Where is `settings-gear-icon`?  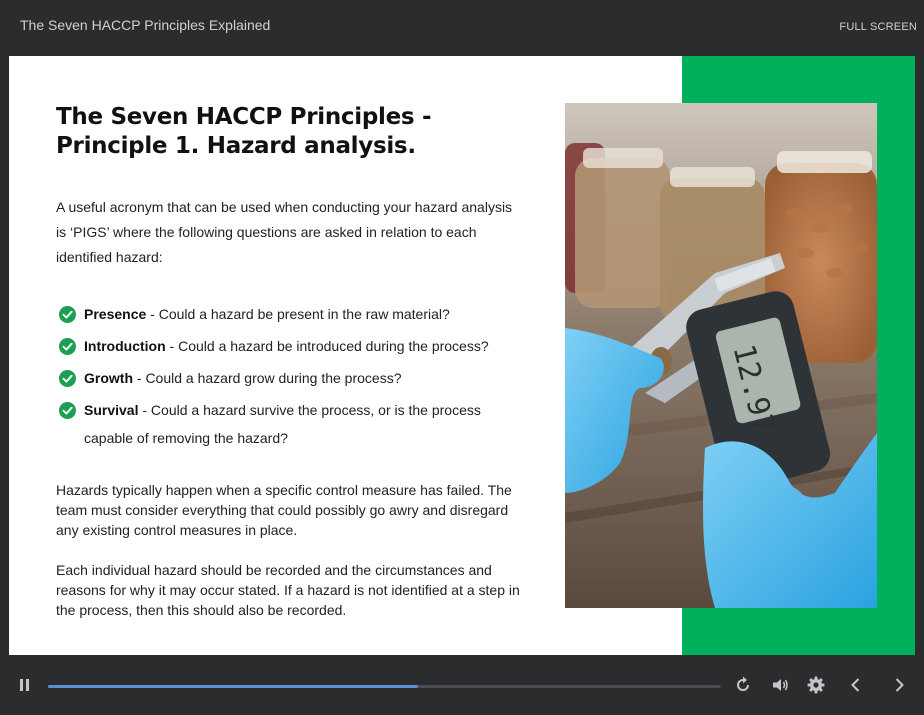
settings-gear-icon is located at coordinates (816, 685).